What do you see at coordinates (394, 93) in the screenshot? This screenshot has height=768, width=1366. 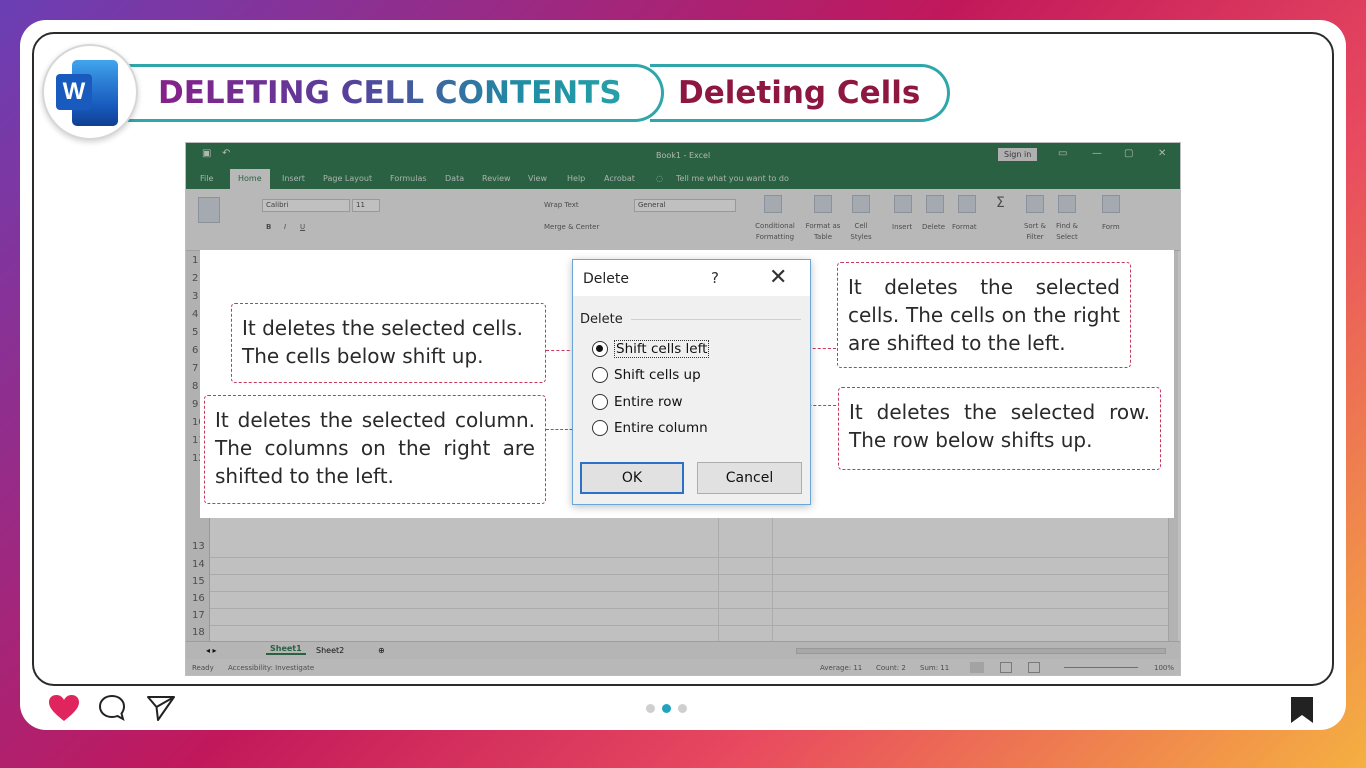 I see `page-title: DELETING CELL CONTENTS` at bounding box center [394, 93].